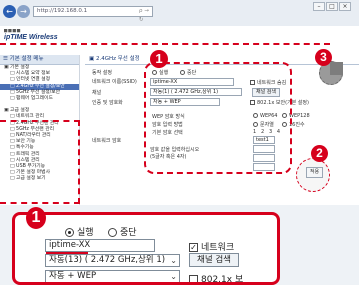  I want to click on gear-icon, so click(336, 68).